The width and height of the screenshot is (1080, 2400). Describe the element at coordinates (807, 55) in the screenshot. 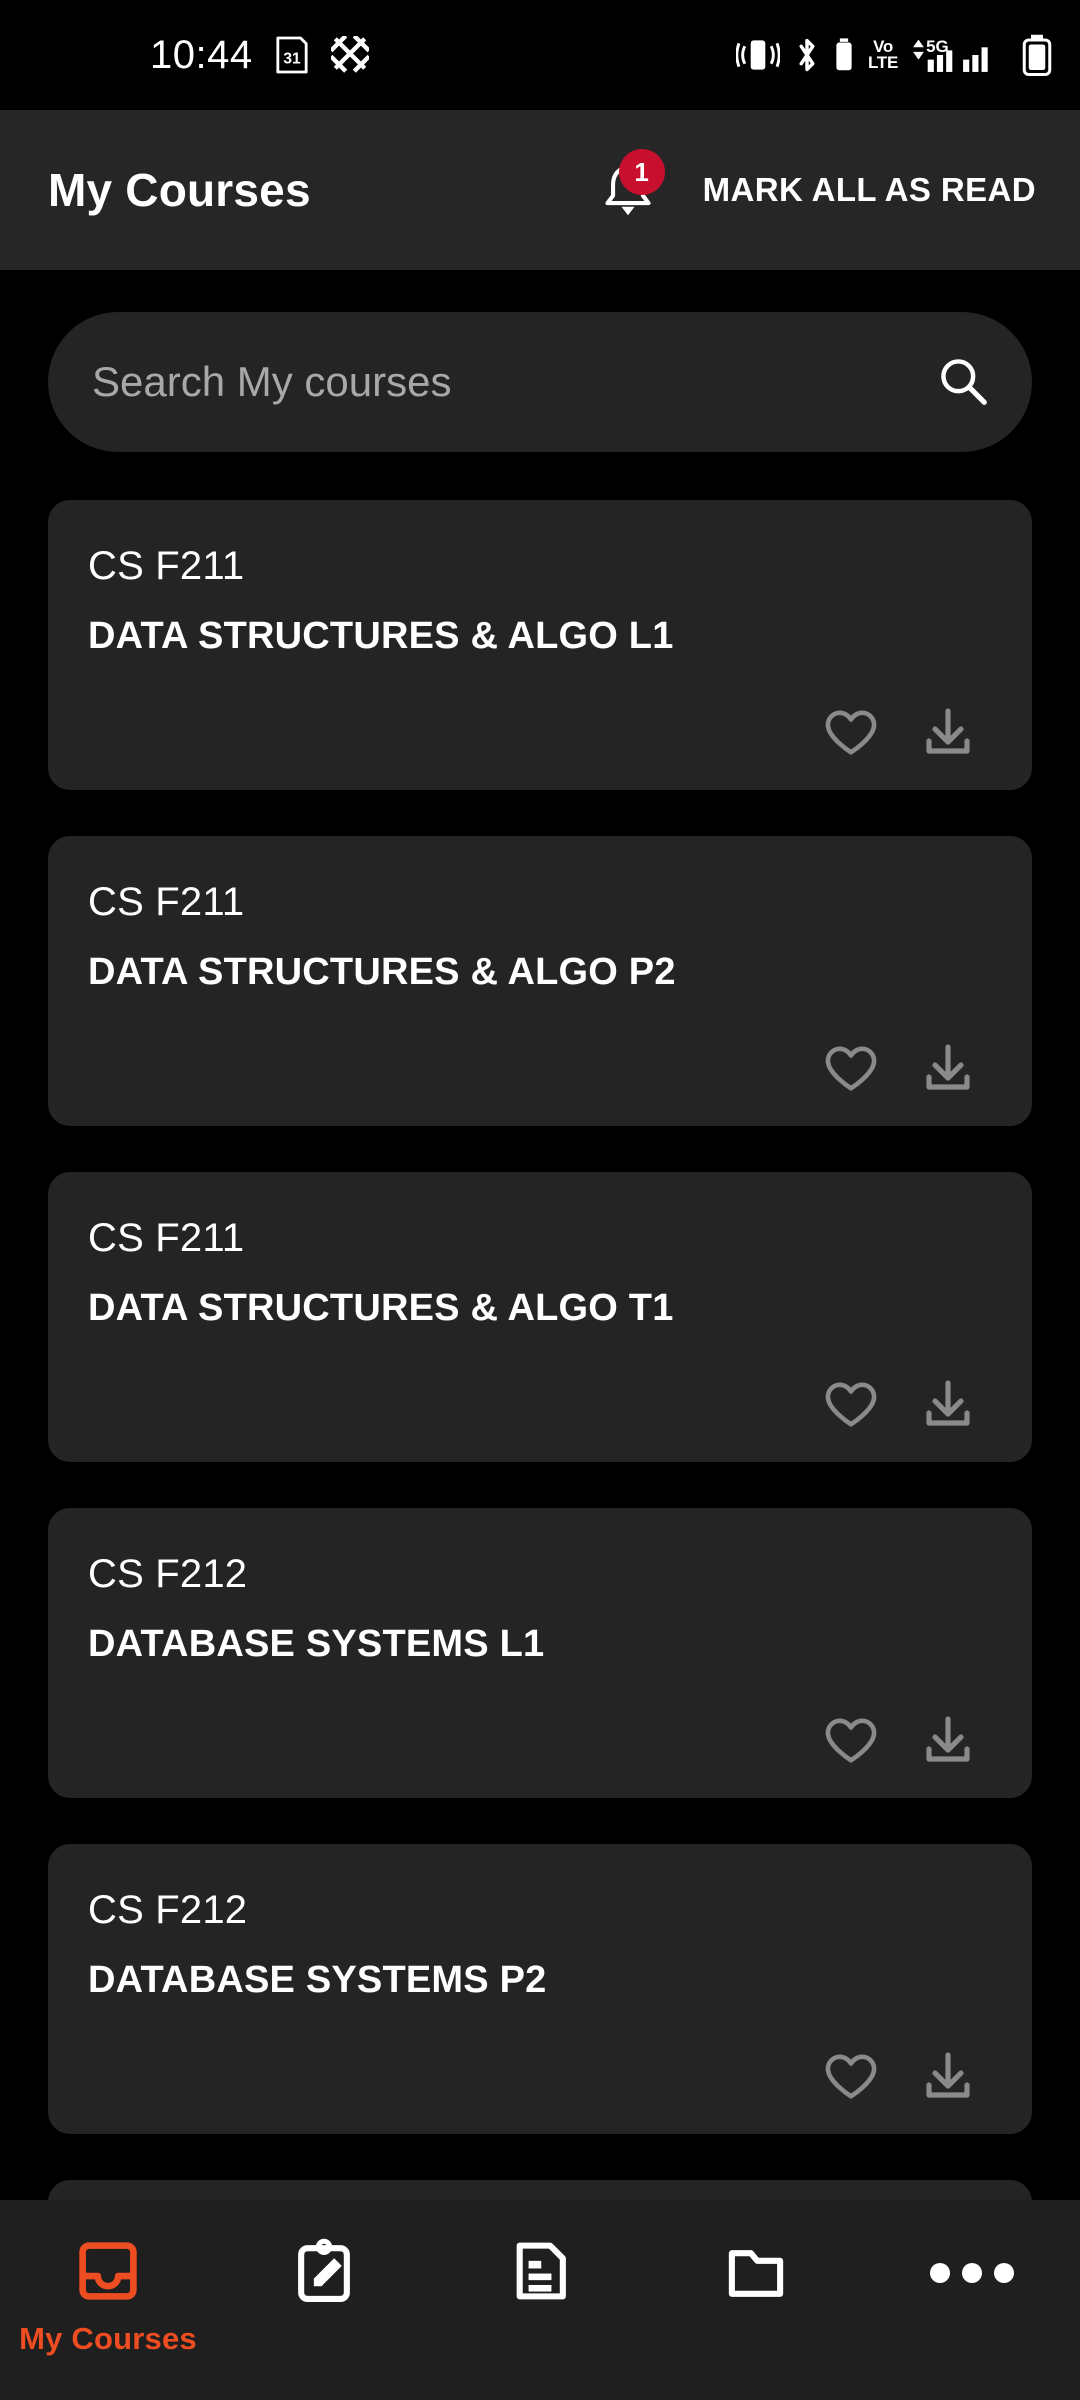

I see `bluetooth-icon` at that location.